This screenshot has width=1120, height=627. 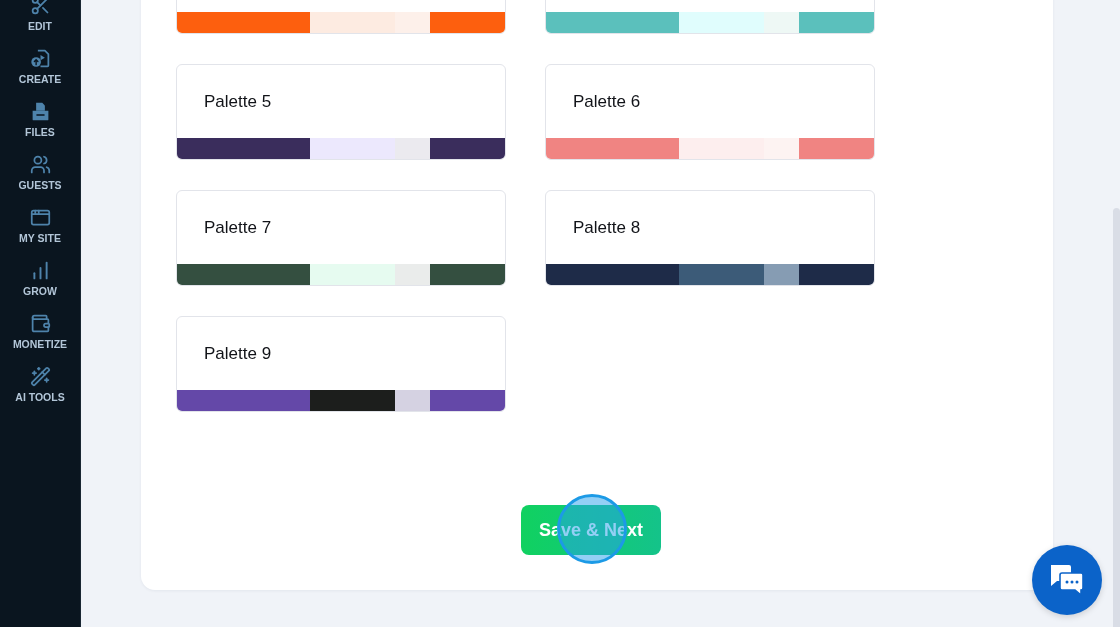 What do you see at coordinates (341, 364) in the screenshot?
I see `palette-card: Palette 9` at bounding box center [341, 364].